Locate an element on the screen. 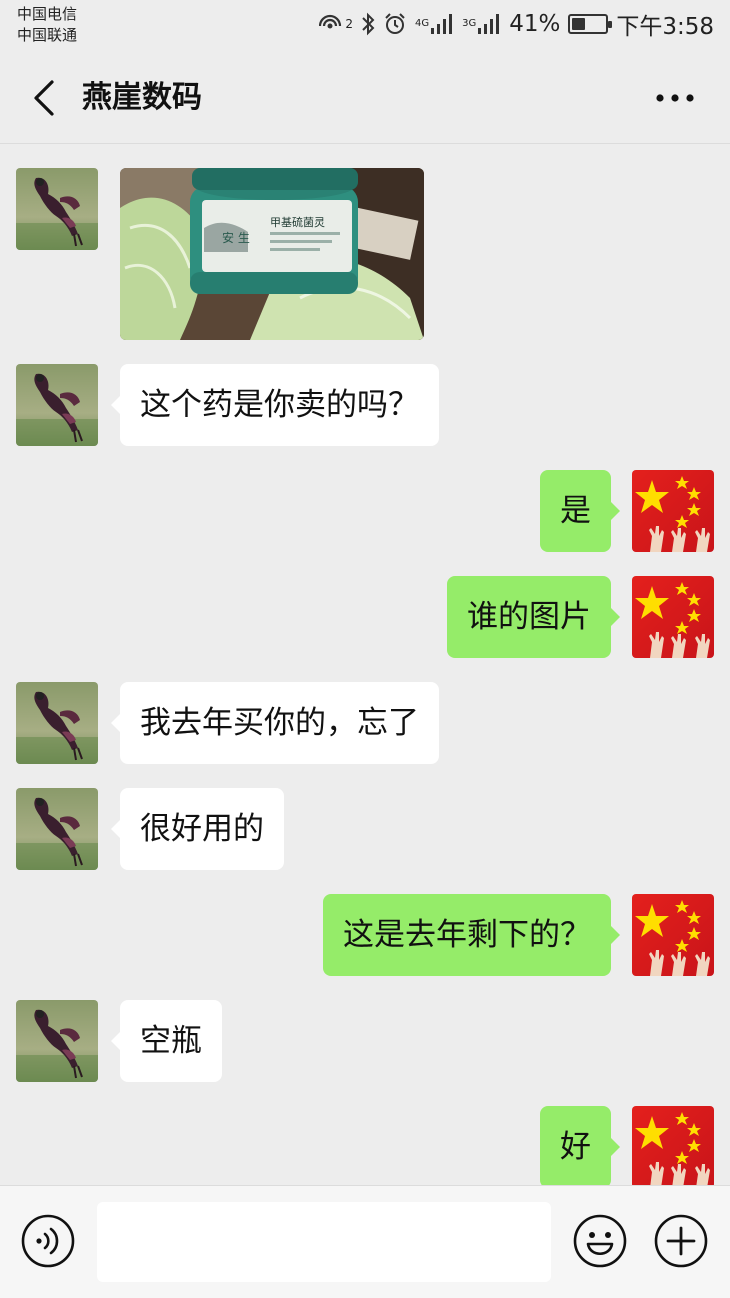 This screenshot has width=730, height=1298. chat-header: 燕崖数码 is located at coordinates (365, 98).